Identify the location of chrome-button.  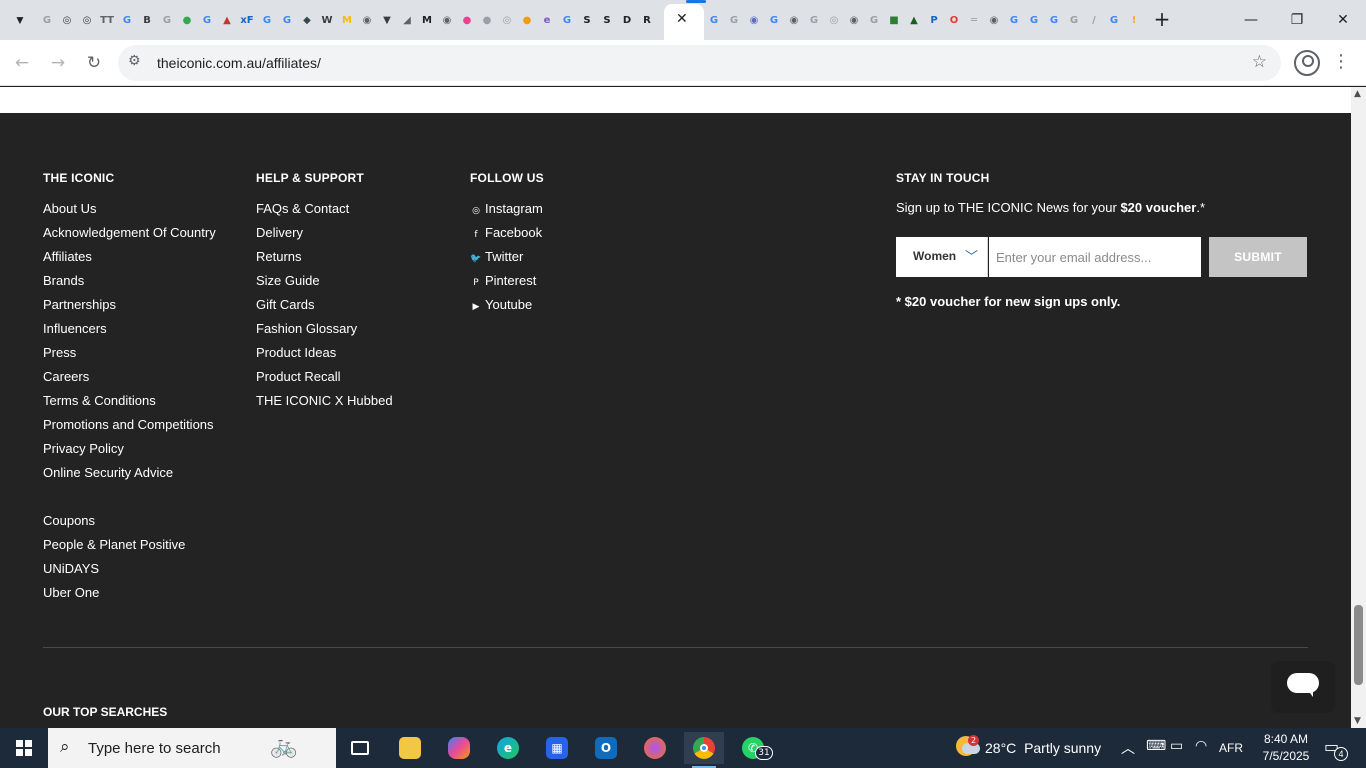
(704, 750).